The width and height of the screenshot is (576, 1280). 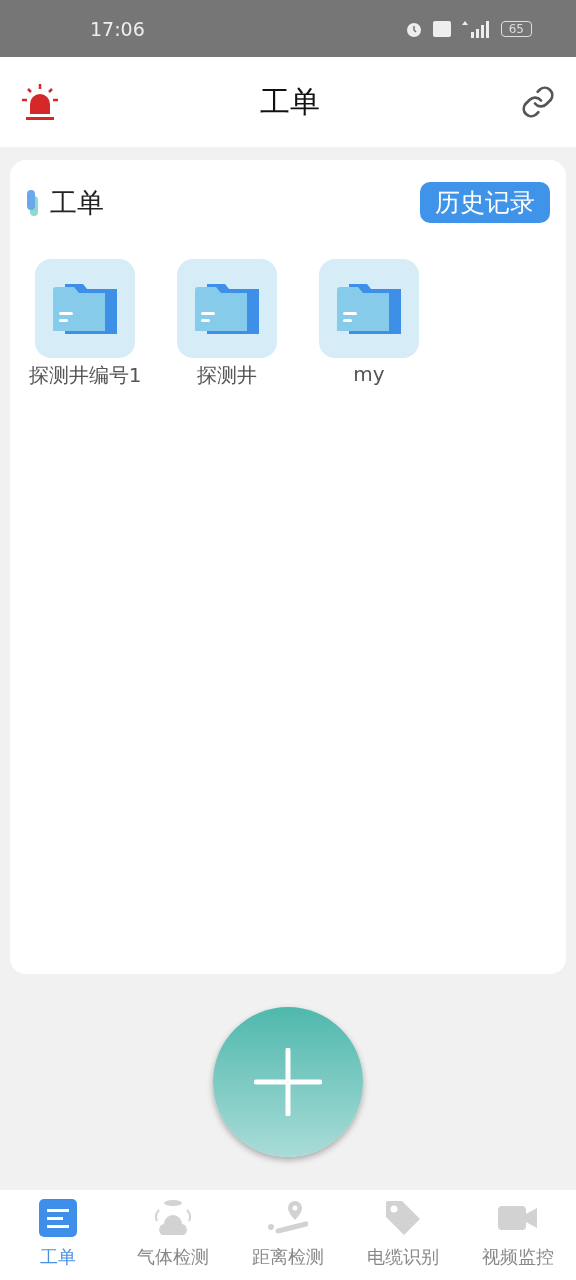 What do you see at coordinates (57, 1218) in the screenshot?
I see `list-icon` at bounding box center [57, 1218].